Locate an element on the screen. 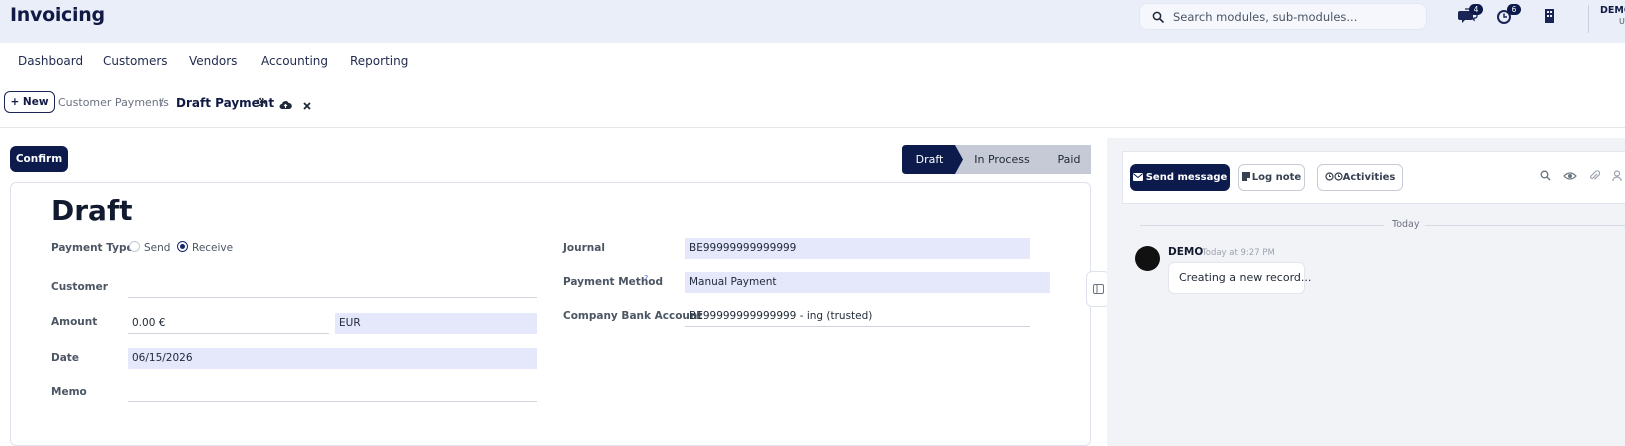 The width and height of the screenshot is (1625, 446). menu-item-vendors: Vendors is located at coordinates (213, 61).